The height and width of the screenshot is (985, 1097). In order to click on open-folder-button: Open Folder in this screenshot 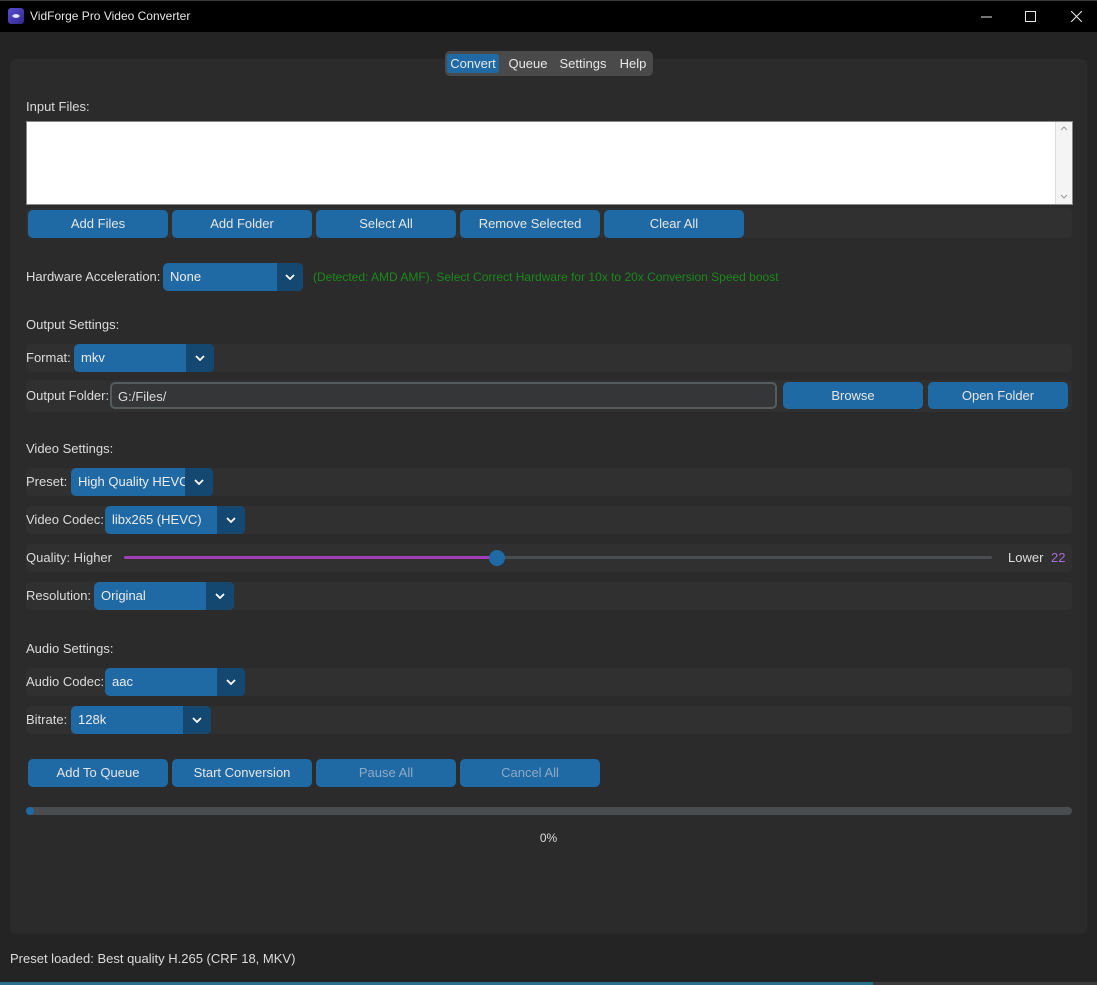, I will do `click(998, 395)`.